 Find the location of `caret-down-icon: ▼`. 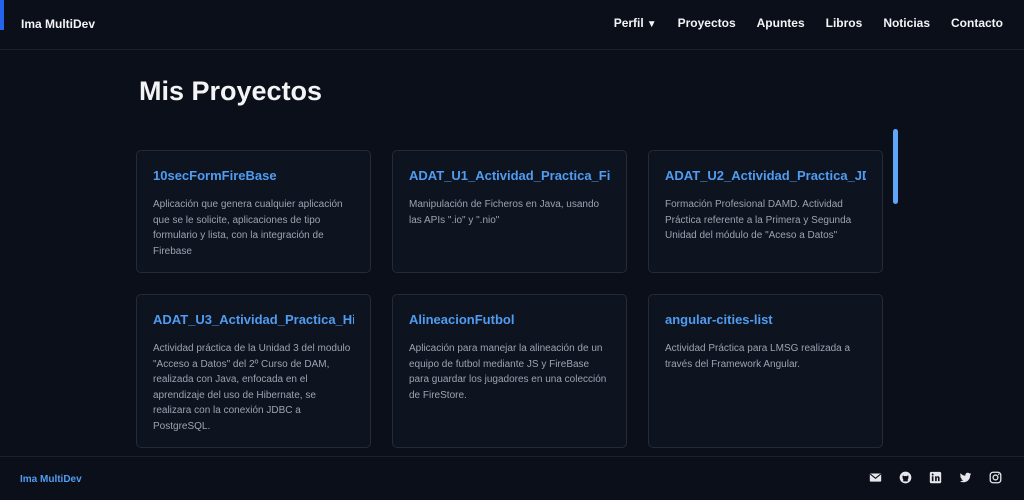

caret-down-icon: ▼ is located at coordinates (651, 24).